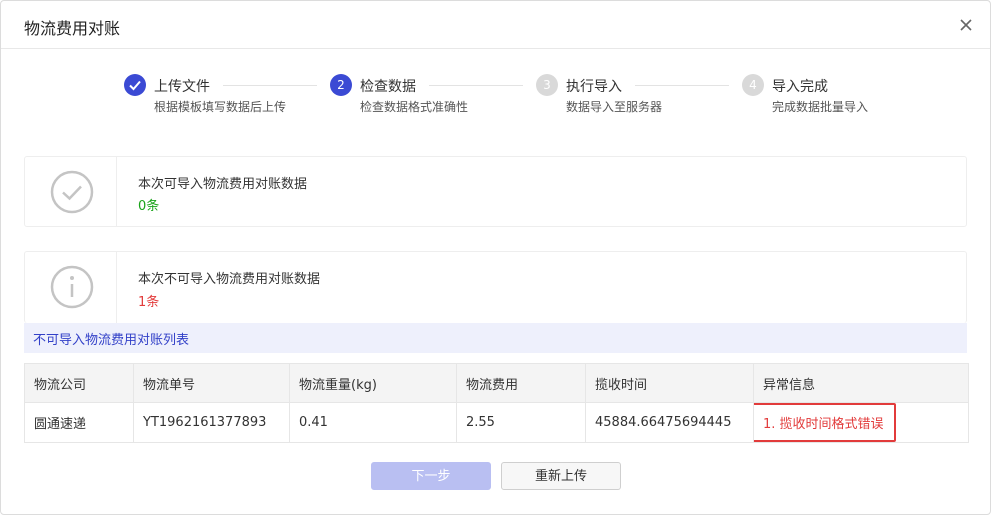 The width and height of the screenshot is (991, 515). What do you see at coordinates (495, 191) in the screenshot?
I see `importable-summary-card: 本次可导入物流费用对账数据 0条` at bounding box center [495, 191].